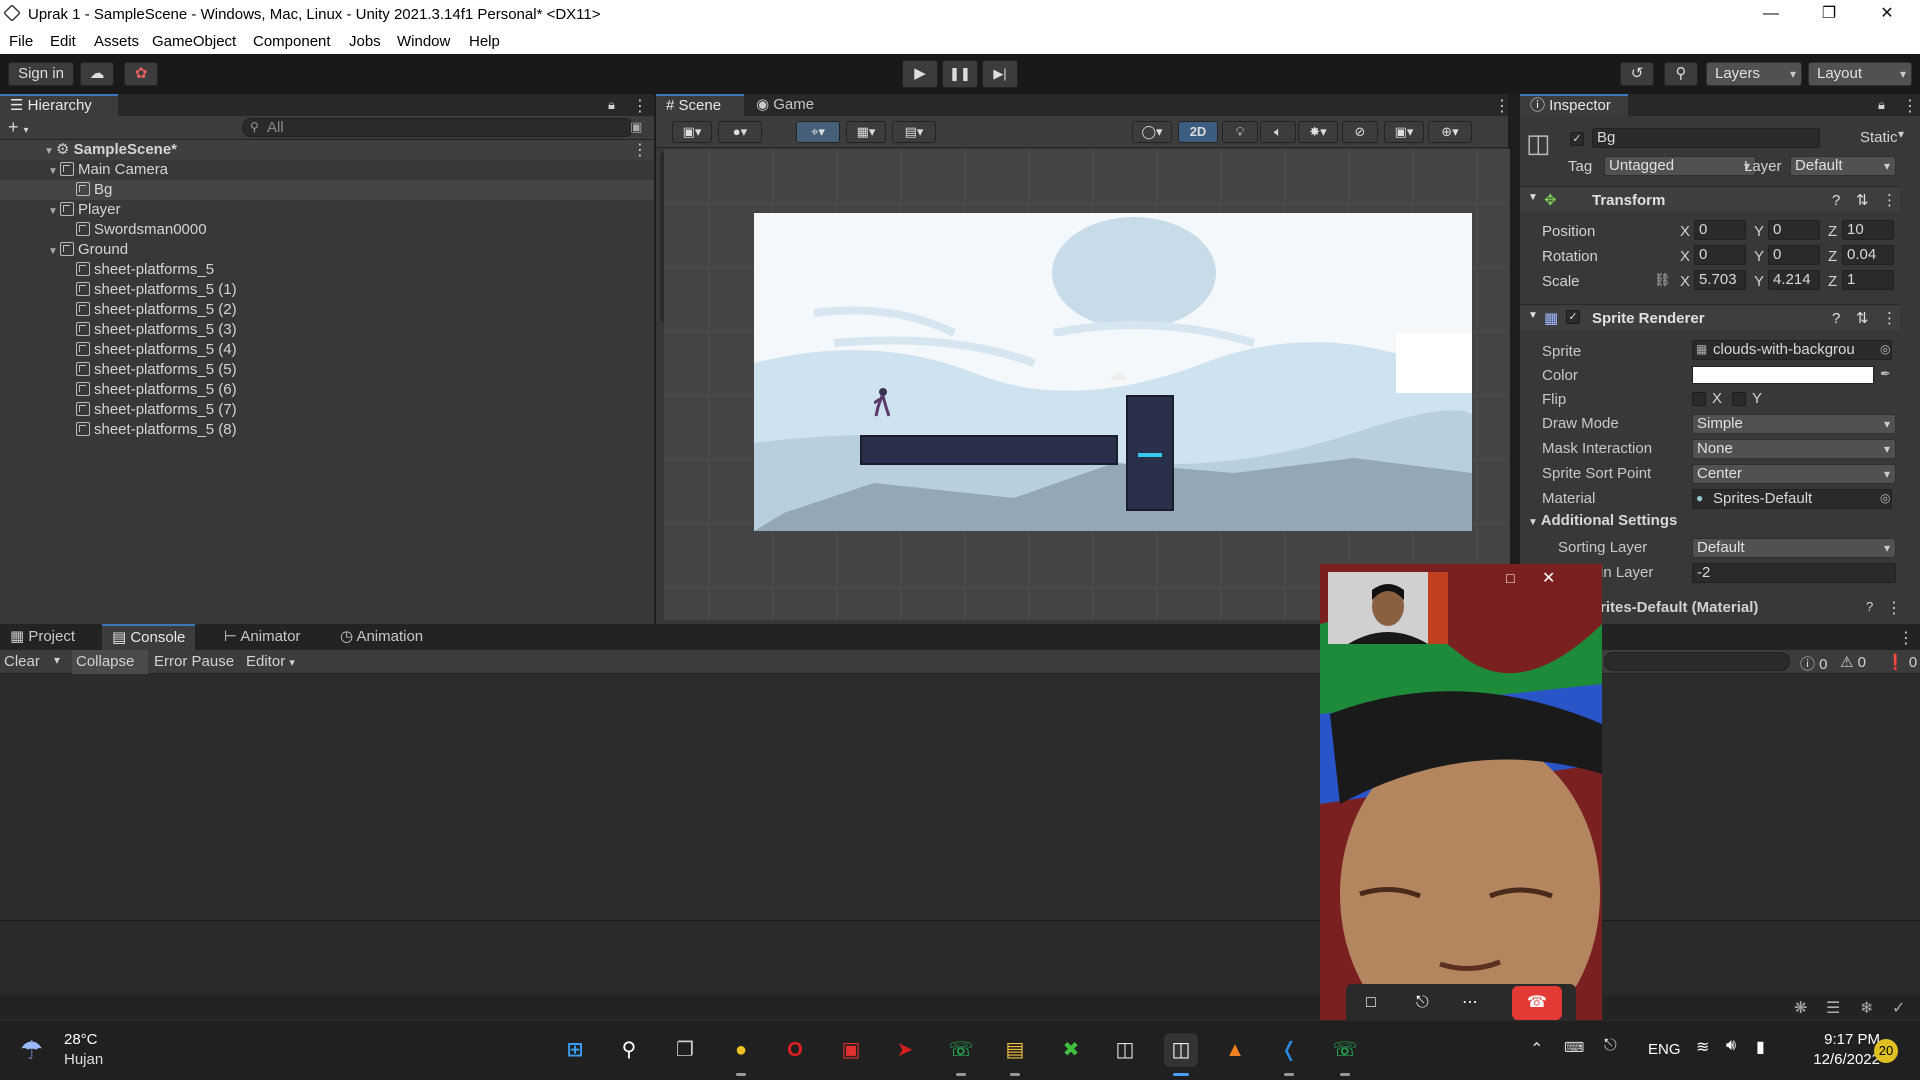 The height and width of the screenshot is (1080, 1920). What do you see at coordinates (1450, 132) in the screenshot?
I see `gizmos-icon: ⊕▾` at bounding box center [1450, 132].